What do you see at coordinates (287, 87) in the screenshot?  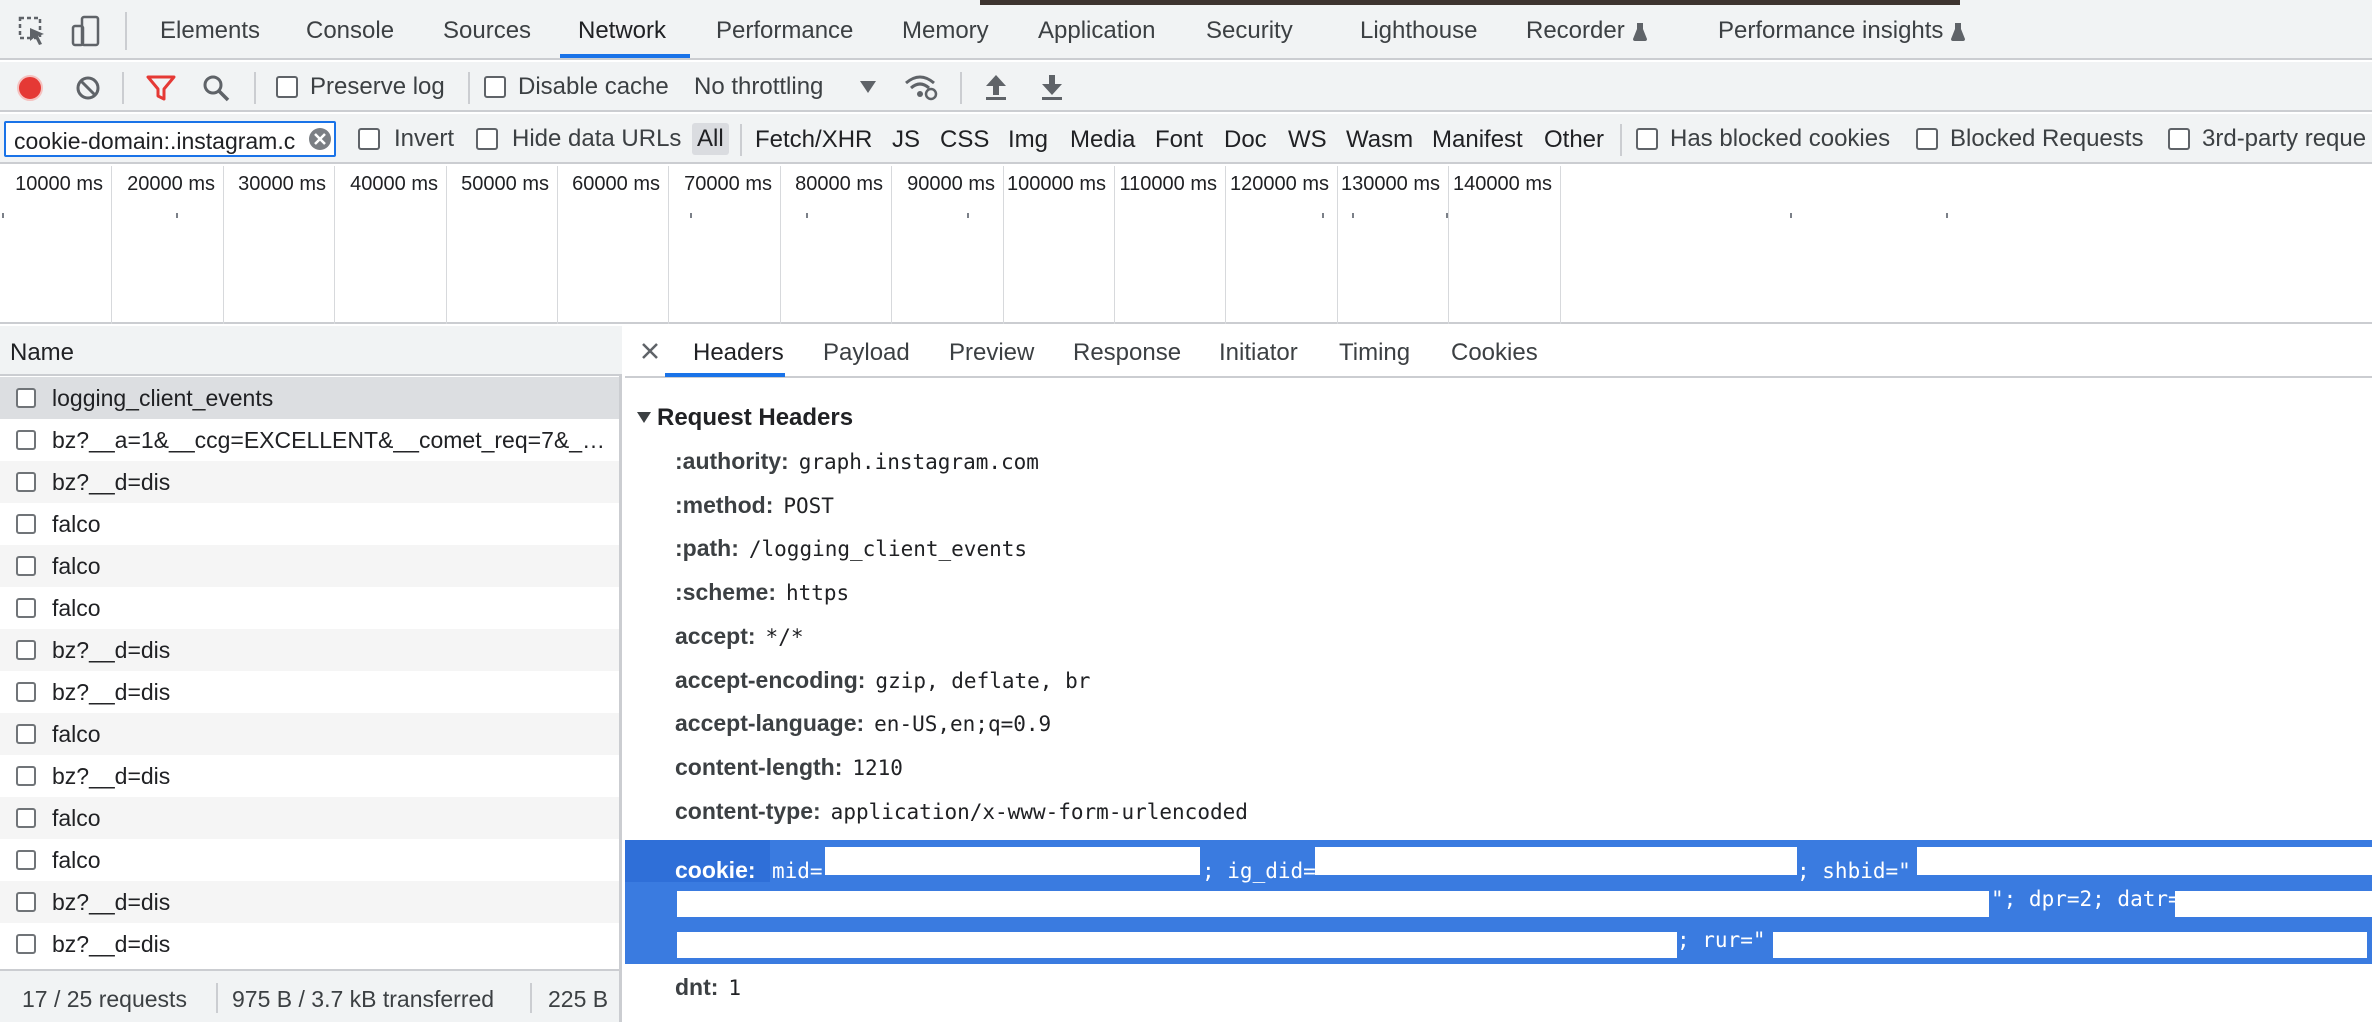 I see `preserve-log-checkbox` at bounding box center [287, 87].